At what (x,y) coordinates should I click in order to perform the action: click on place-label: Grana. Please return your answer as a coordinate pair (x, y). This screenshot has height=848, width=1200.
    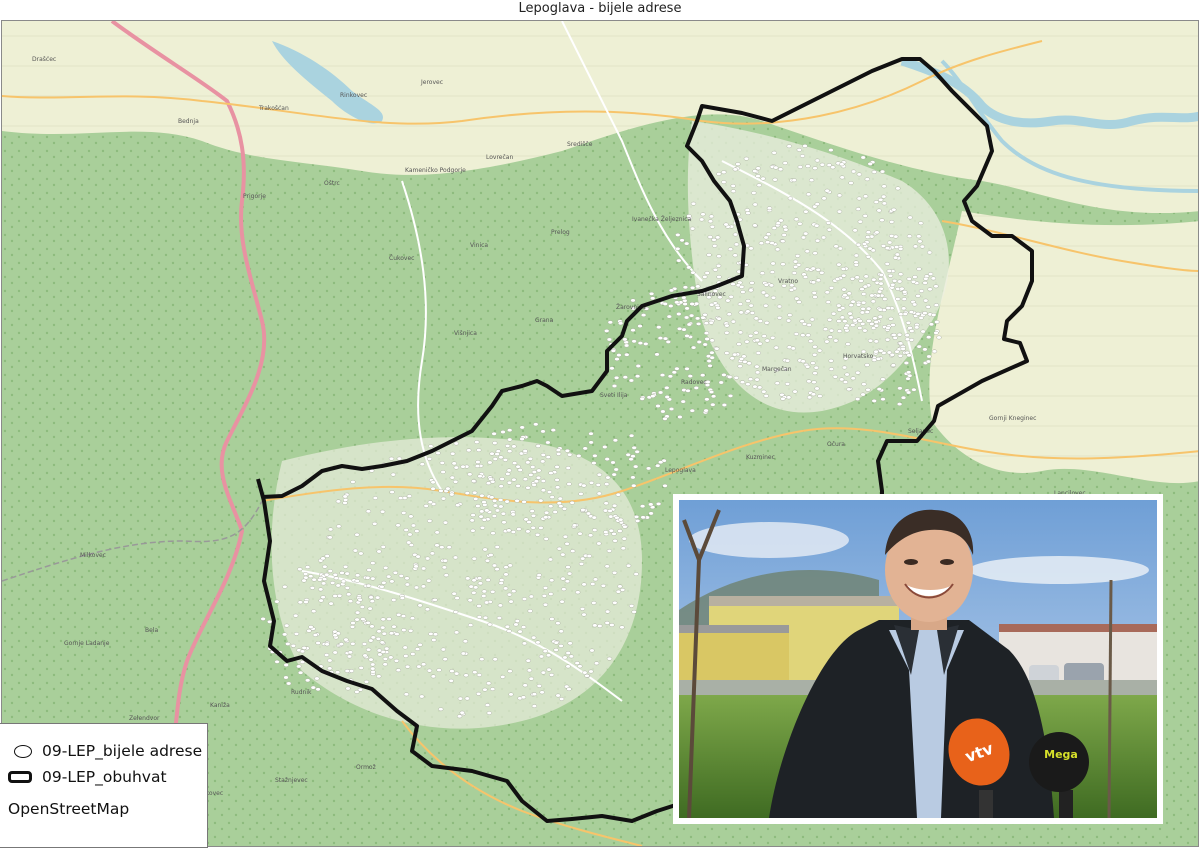
    Looking at the image, I should click on (544, 320).